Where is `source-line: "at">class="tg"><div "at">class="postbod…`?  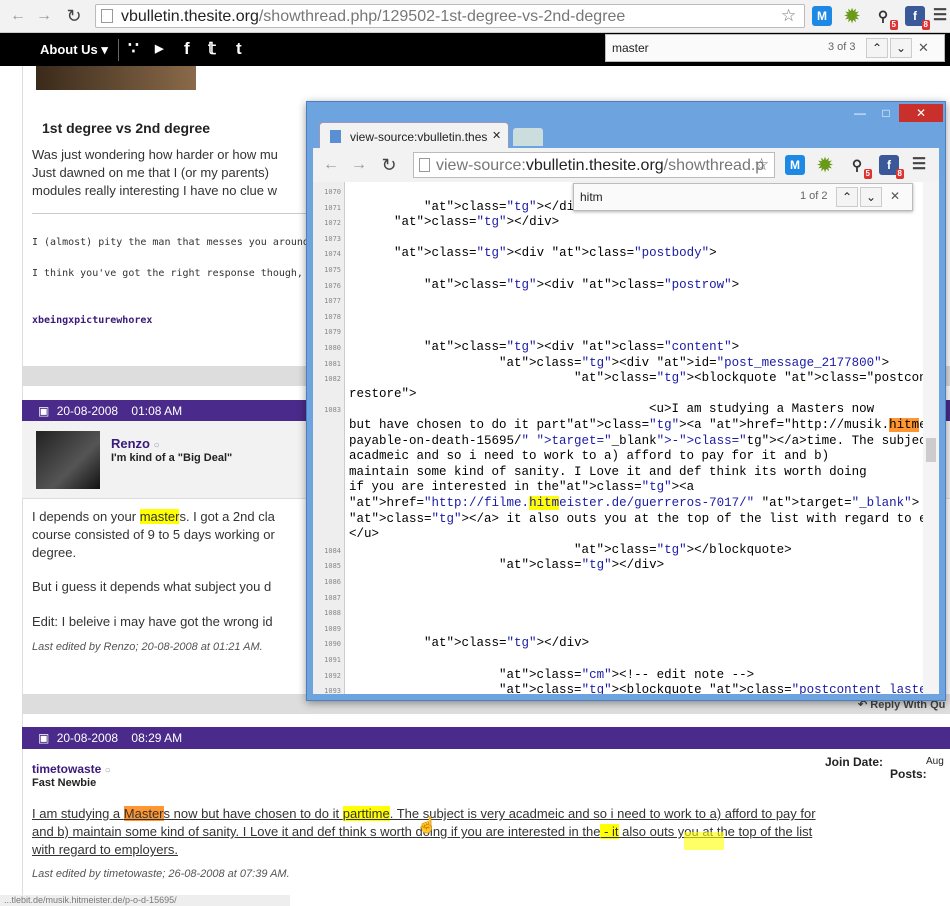 source-line: "at">class="tg"><div "at">class="postbod… is located at coordinates (555, 253).